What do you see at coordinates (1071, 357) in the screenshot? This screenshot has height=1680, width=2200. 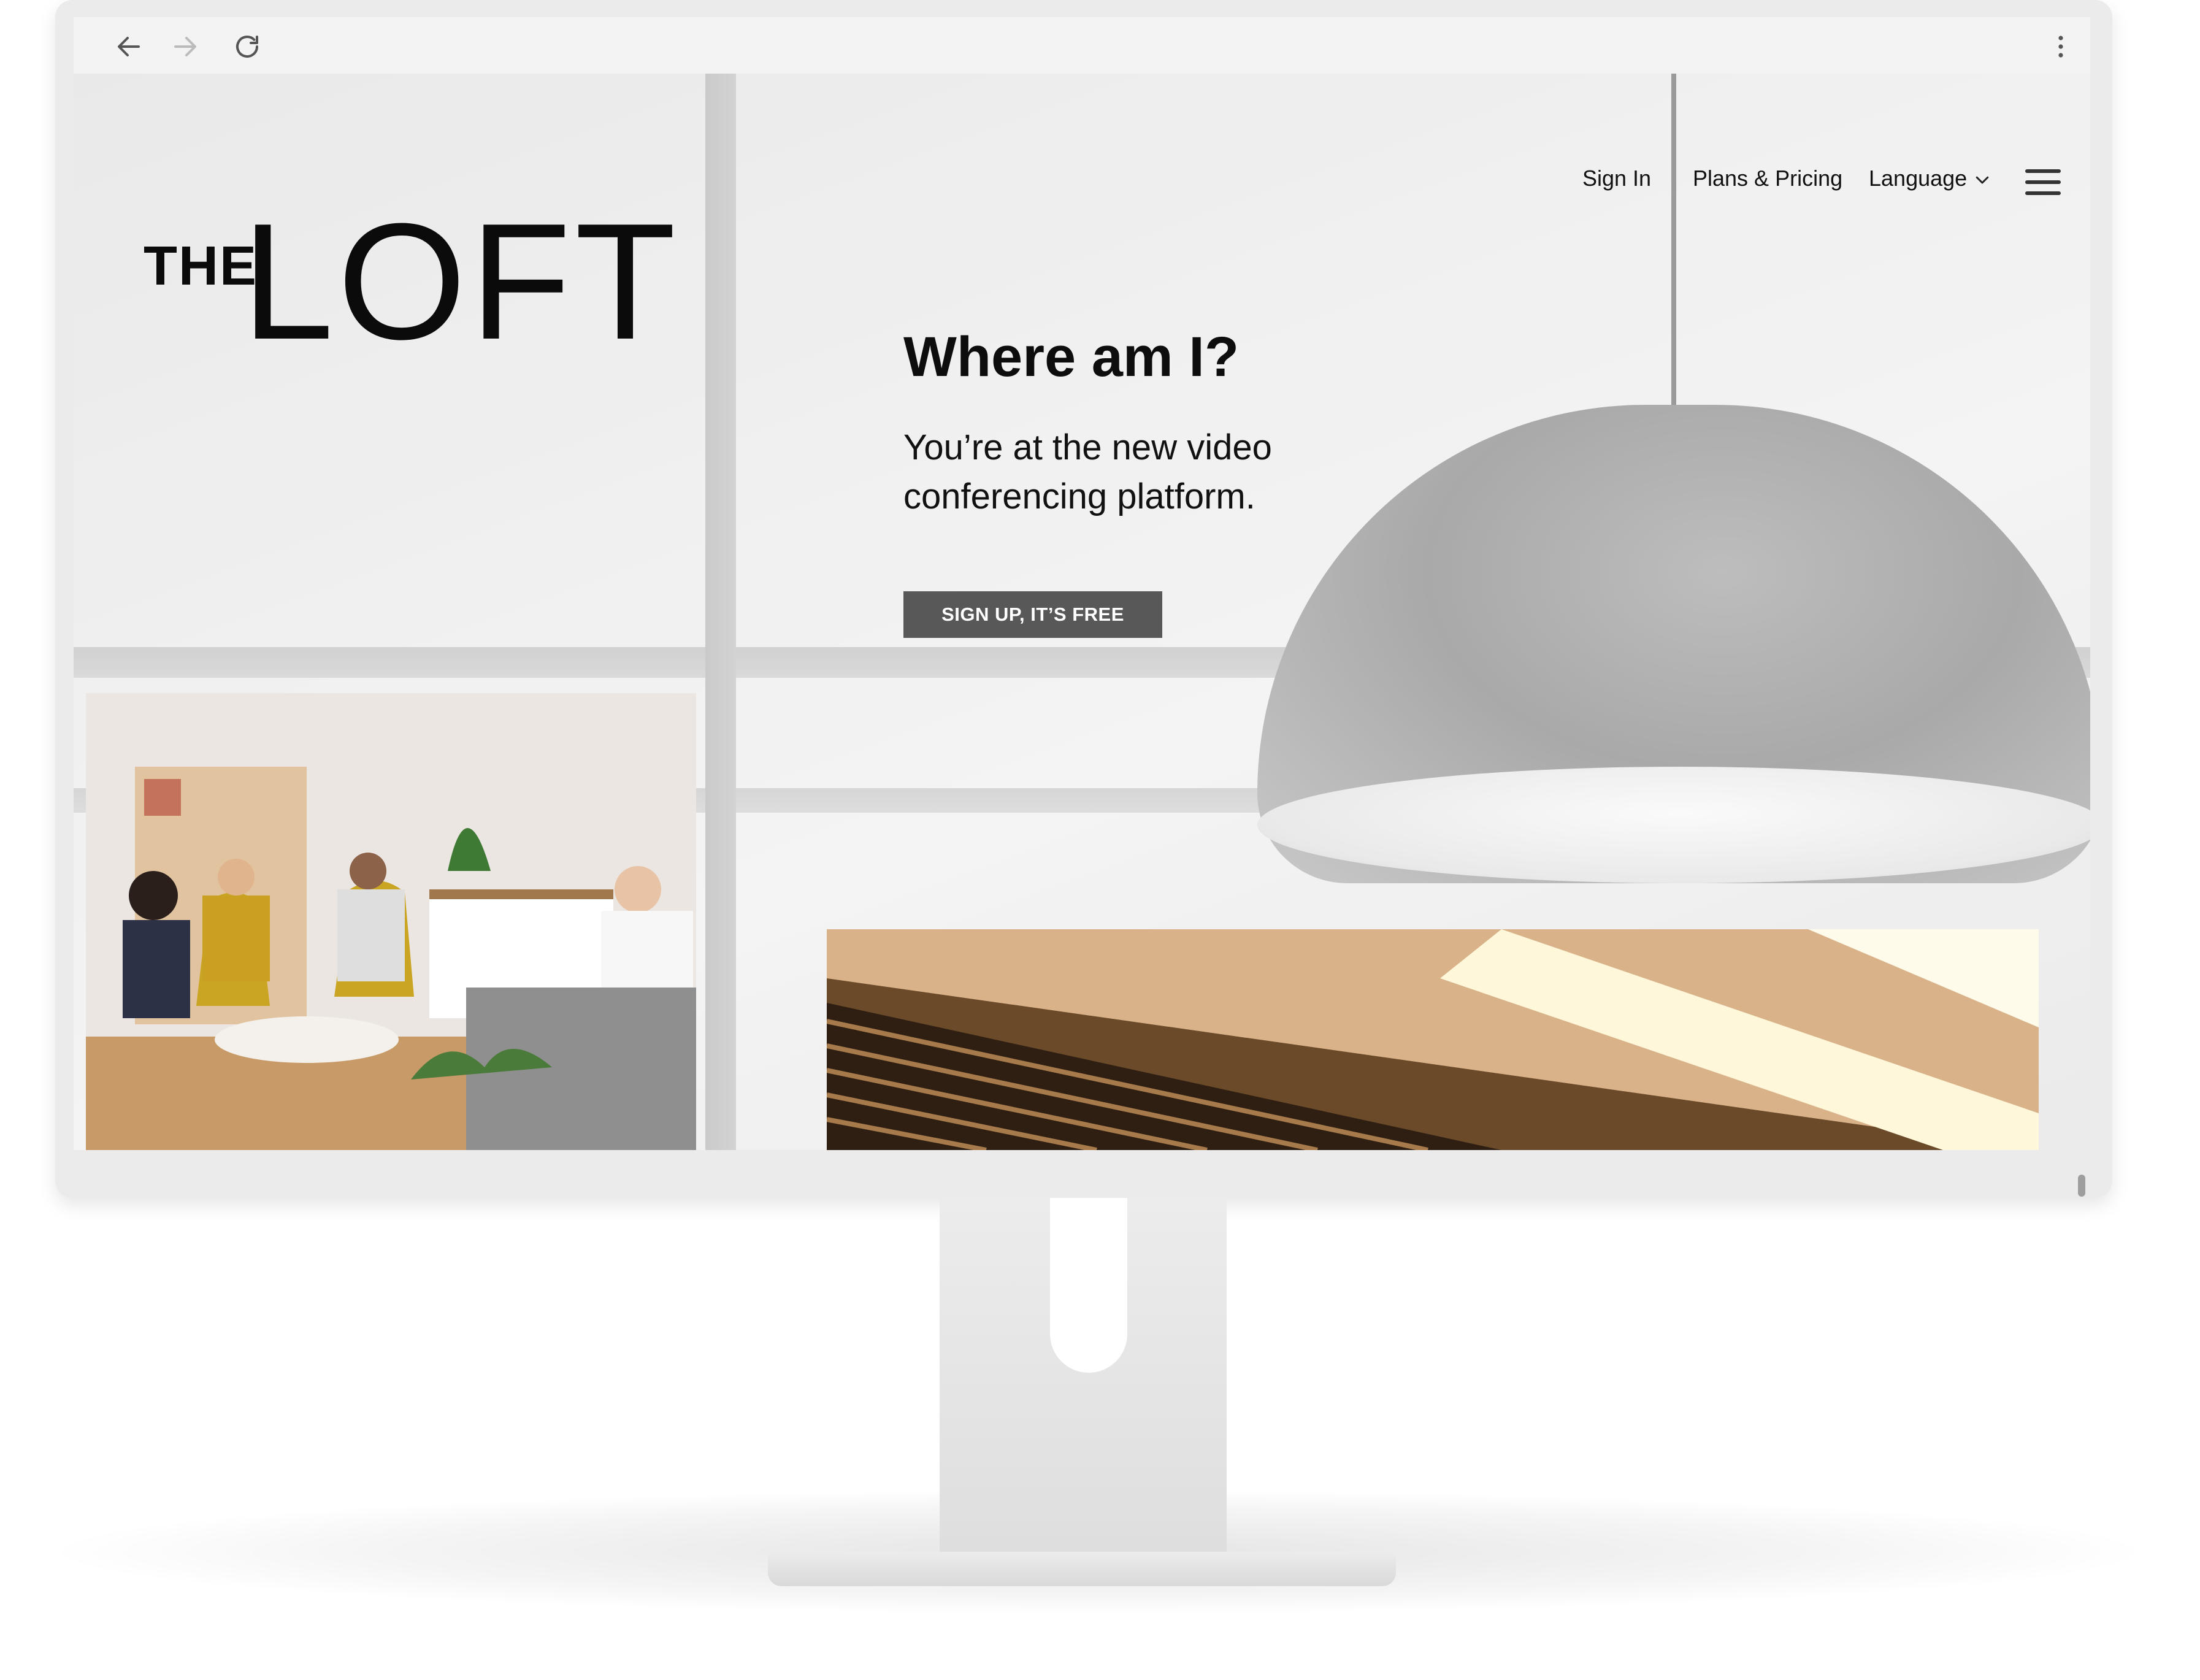 I see `hero-title: Where am I?` at bounding box center [1071, 357].